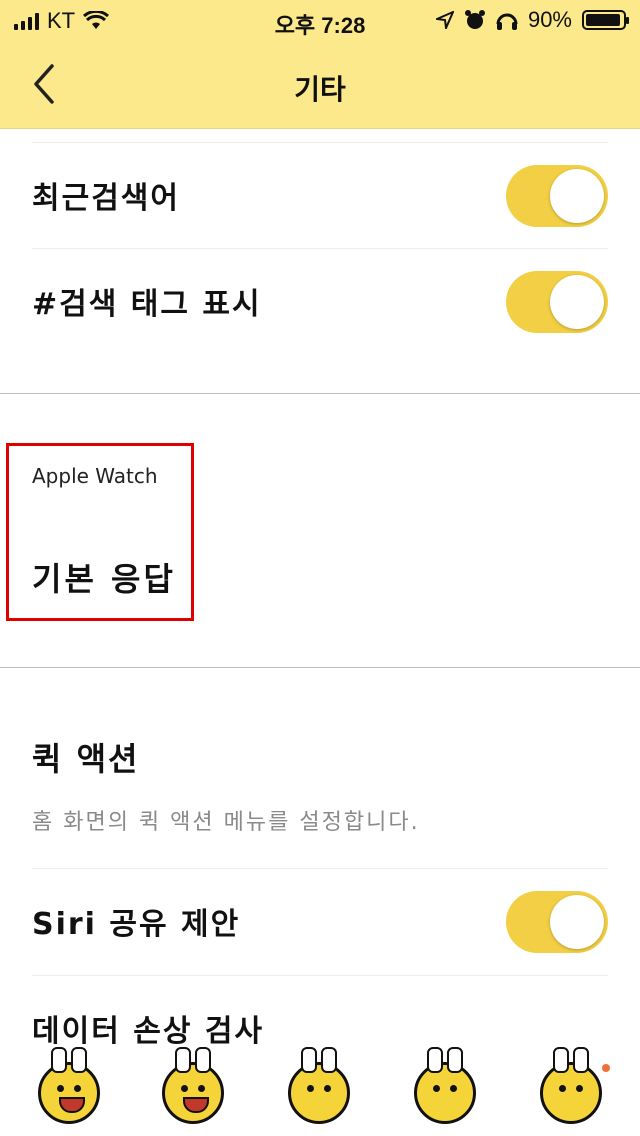 The width and height of the screenshot is (640, 1136). I want to click on setting-label: Siri 공유 제안, so click(136, 924).